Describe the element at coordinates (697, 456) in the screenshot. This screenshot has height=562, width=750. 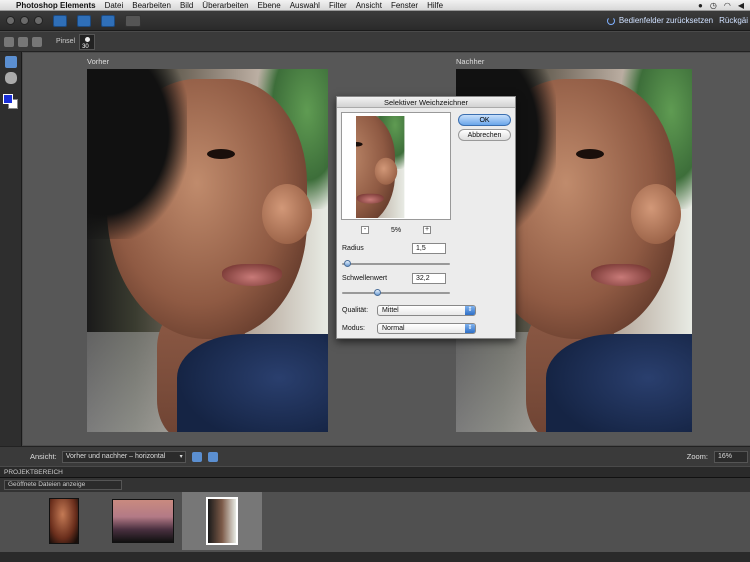
I see `zoom-label: Zoom:` at that location.